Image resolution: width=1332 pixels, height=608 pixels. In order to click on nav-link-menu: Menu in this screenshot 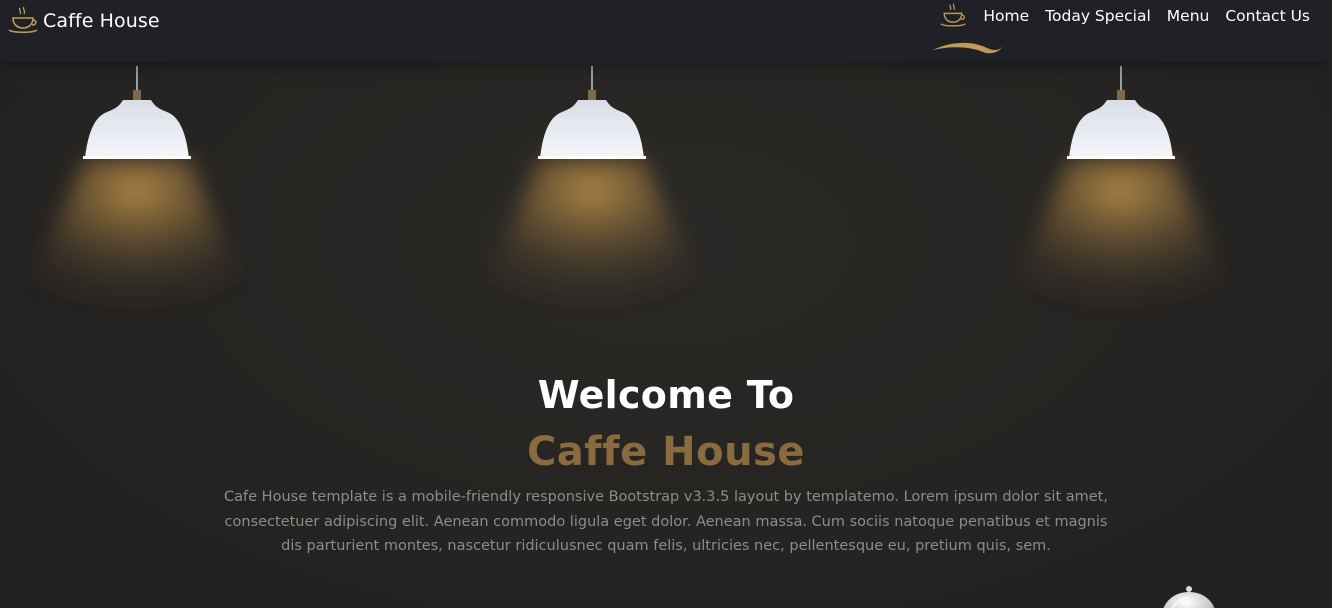, I will do `click(1188, 16)`.